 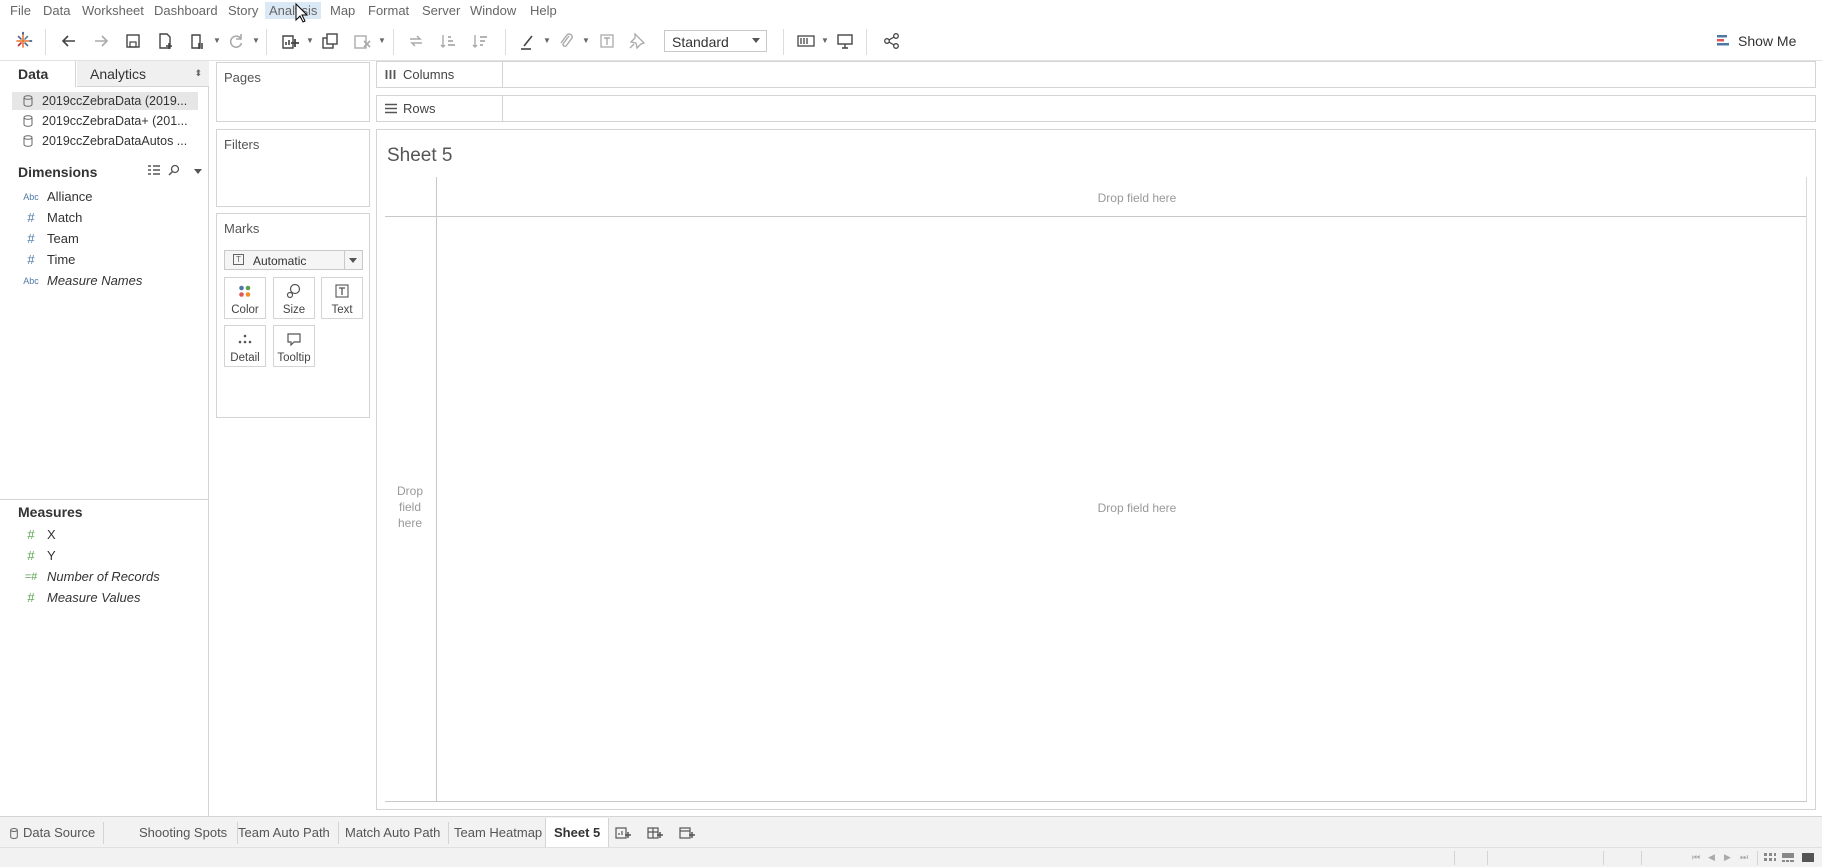 I want to click on sheet-sorter-icon, so click(x=1770, y=857).